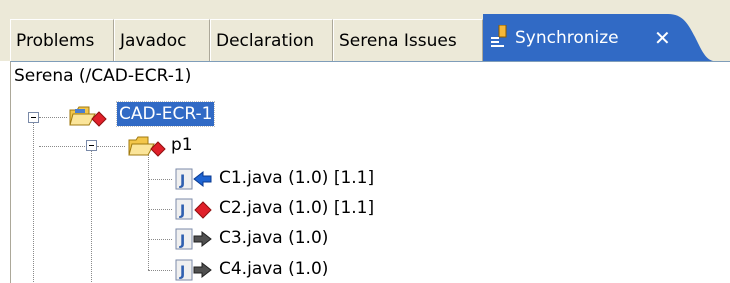 The height and width of the screenshot is (283, 730). What do you see at coordinates (165, 114) in the screenshot?
I see `tree-item-root-label: CAD-ECR-1` at bounding box center [165, 114].